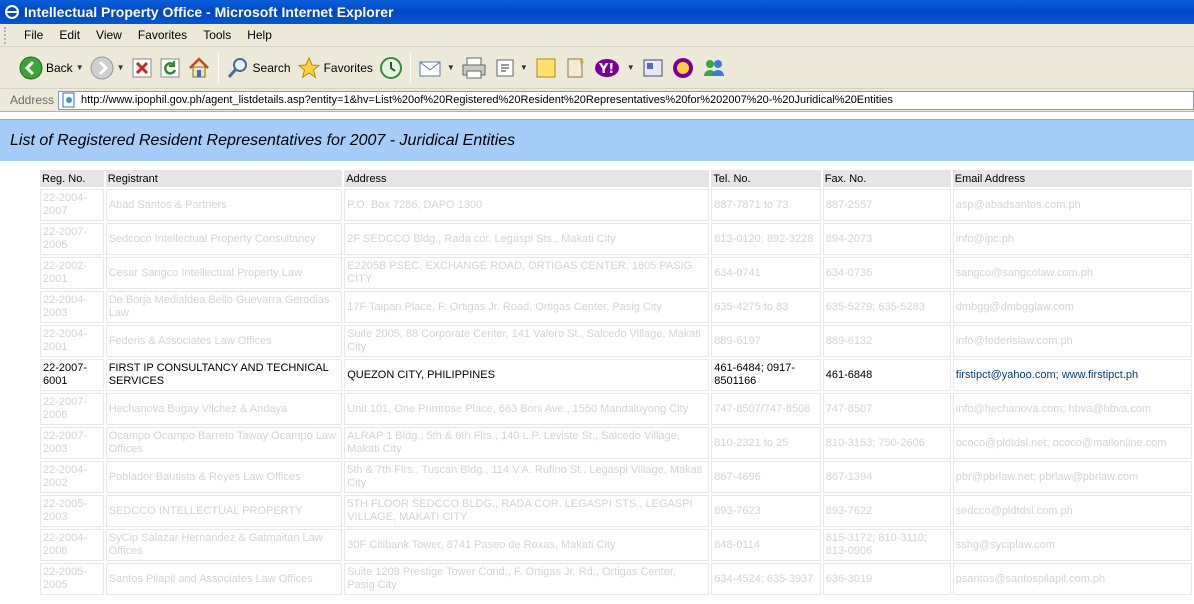 The height and width of the screenshot is (604, 1194). Describe the element at coordinates (505, 67) in the screenshot. I see `edit-page-icon` at that location.